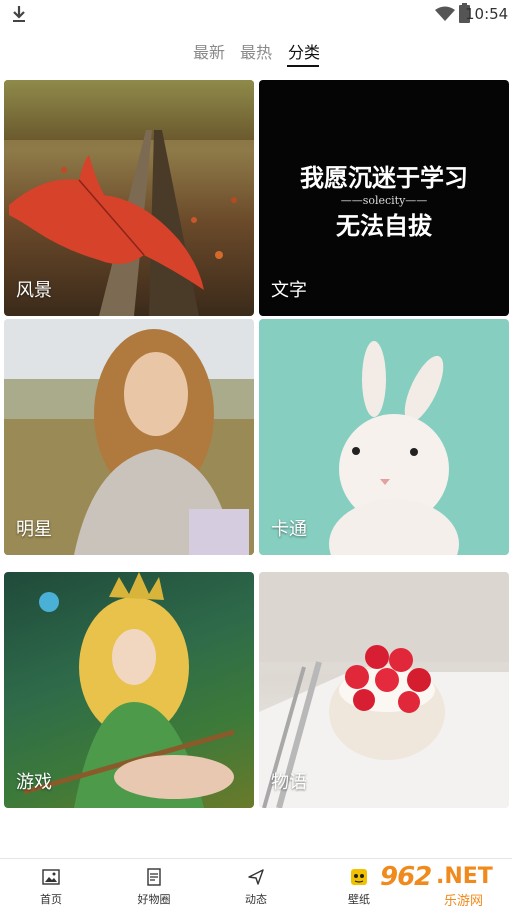  Describe the element at coordinates (129, 437) in the screenshot. I see `category-card-celebrity: 明星` at that location.